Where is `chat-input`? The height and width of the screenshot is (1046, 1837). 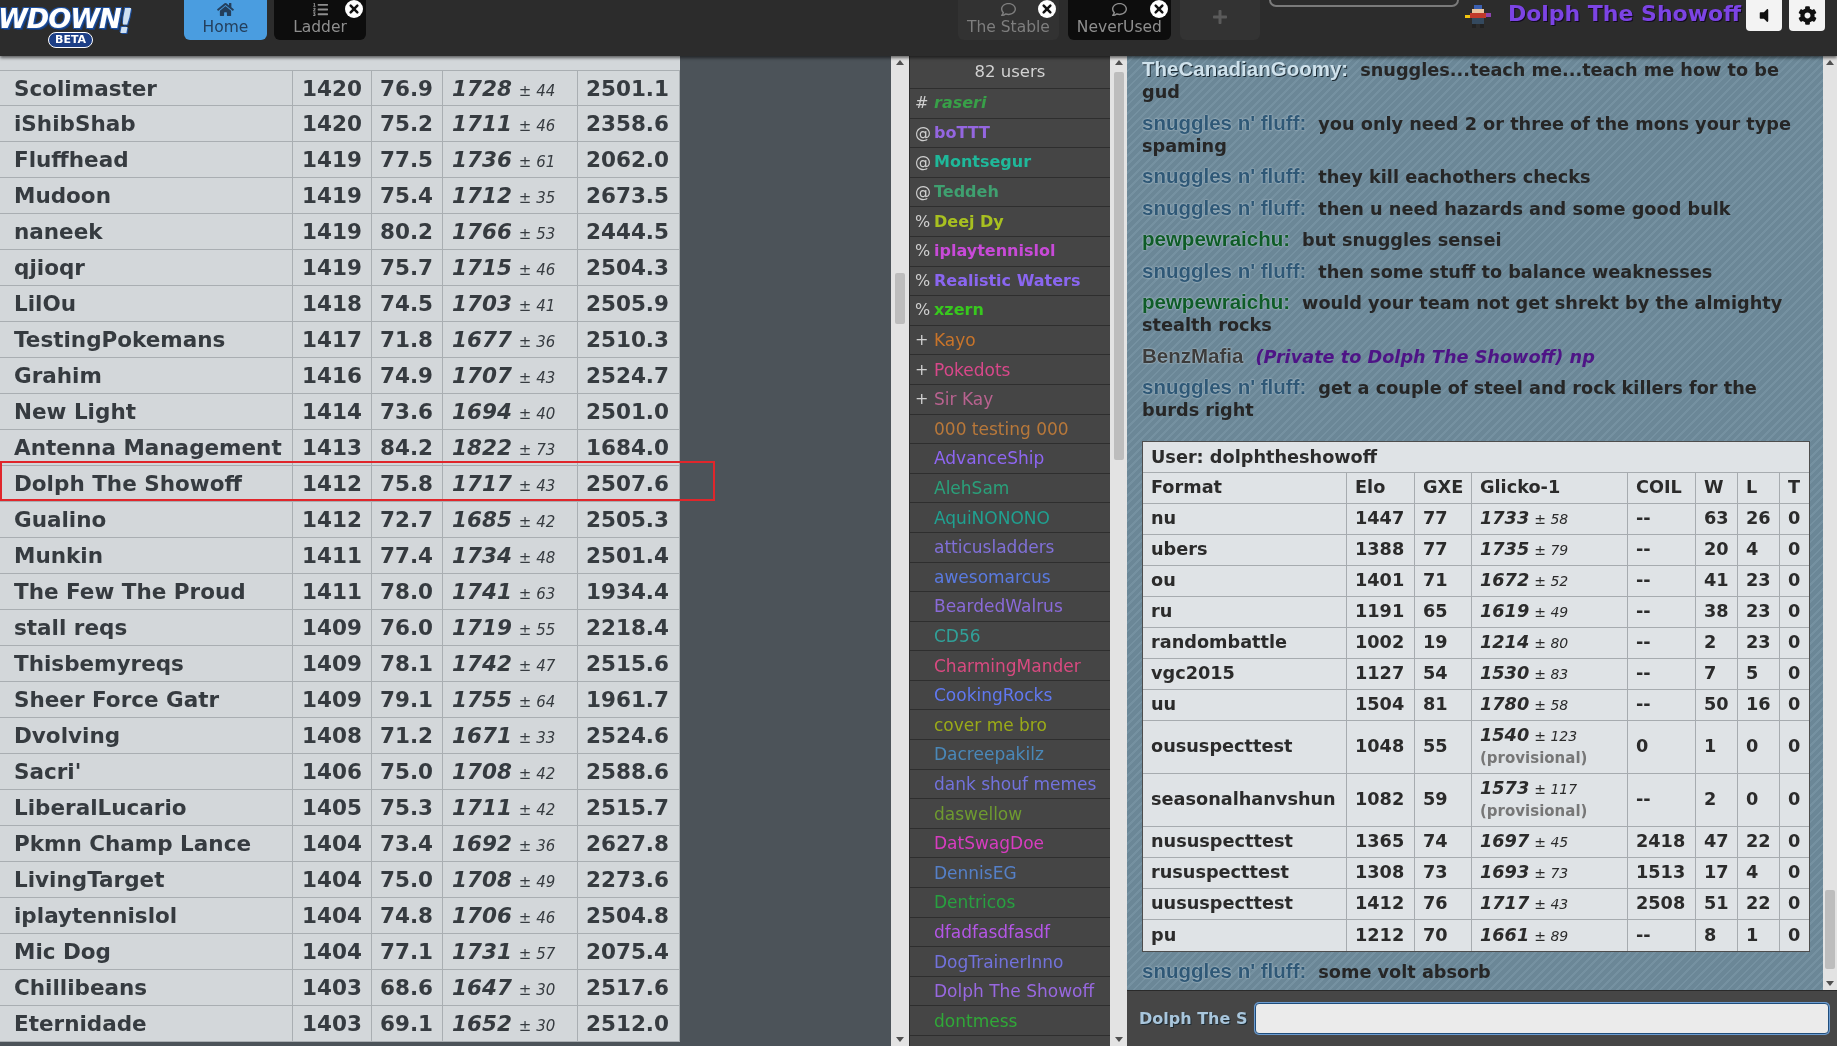
chat-input is located at coordinates (1542, 1018).